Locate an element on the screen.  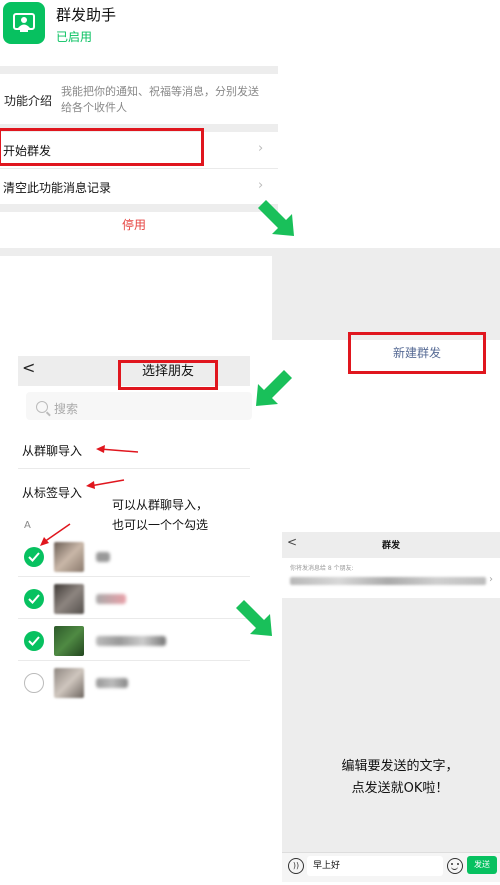
new-mass-message-button: 新建群发 is located at coordinates (417, 353).